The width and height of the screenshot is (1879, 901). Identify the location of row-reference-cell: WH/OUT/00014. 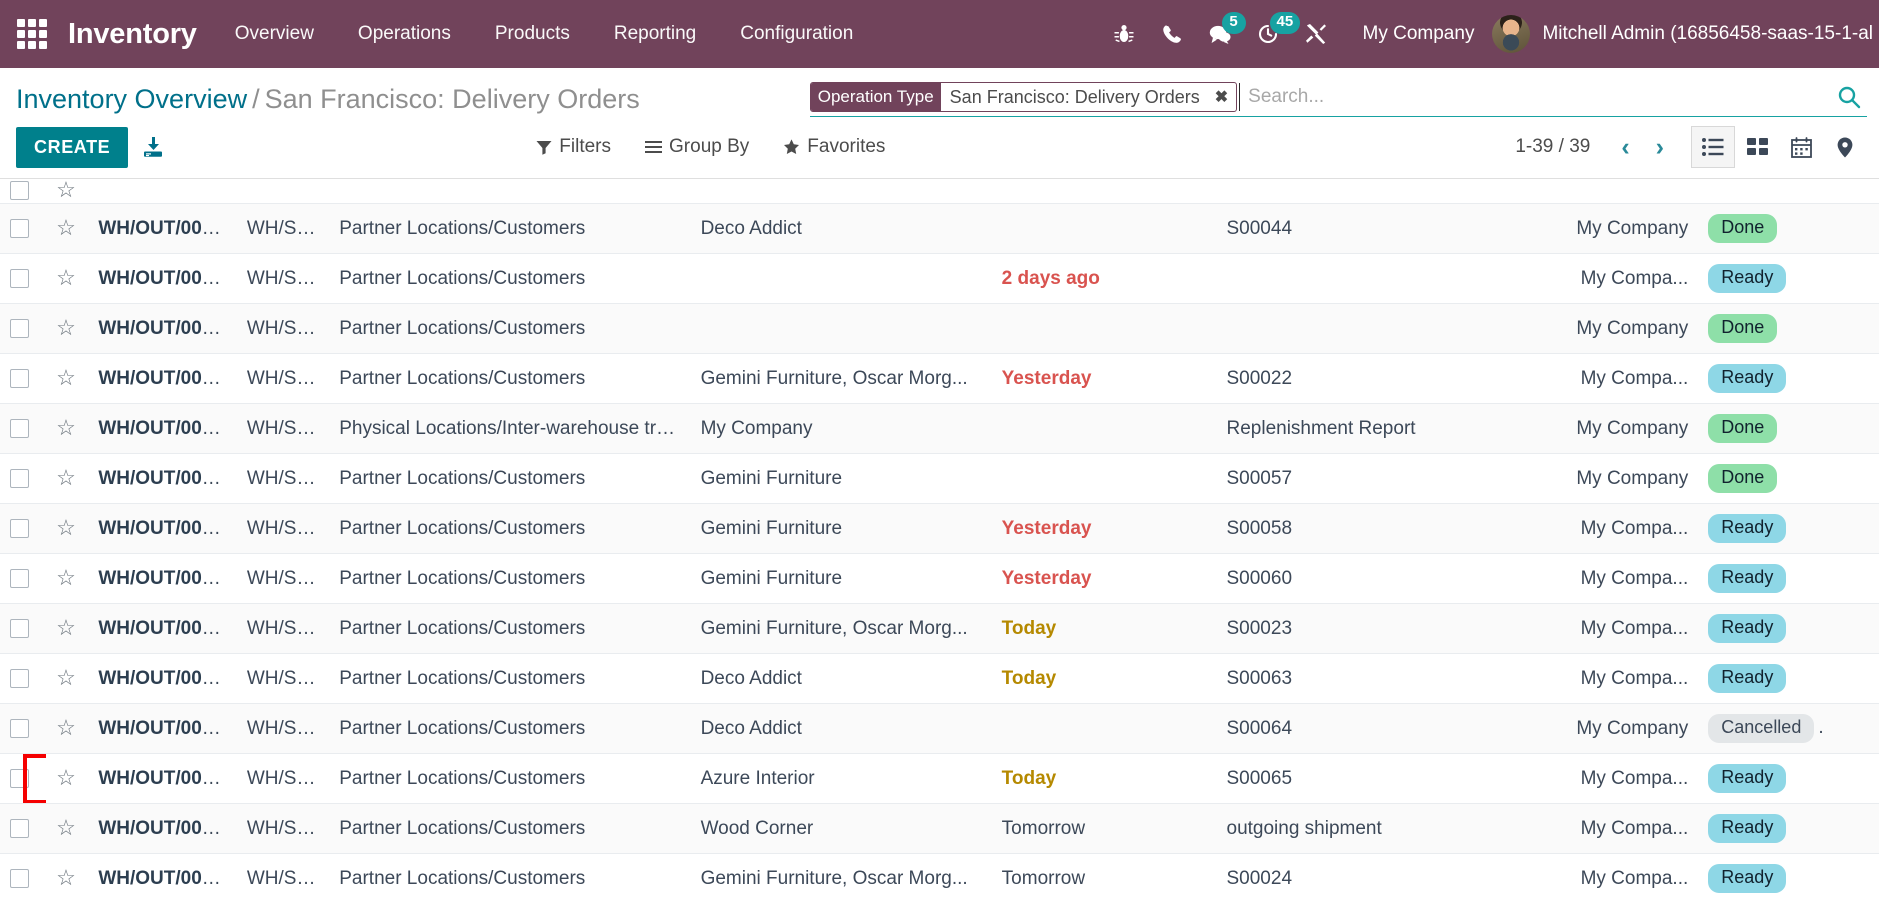
(162, 378).